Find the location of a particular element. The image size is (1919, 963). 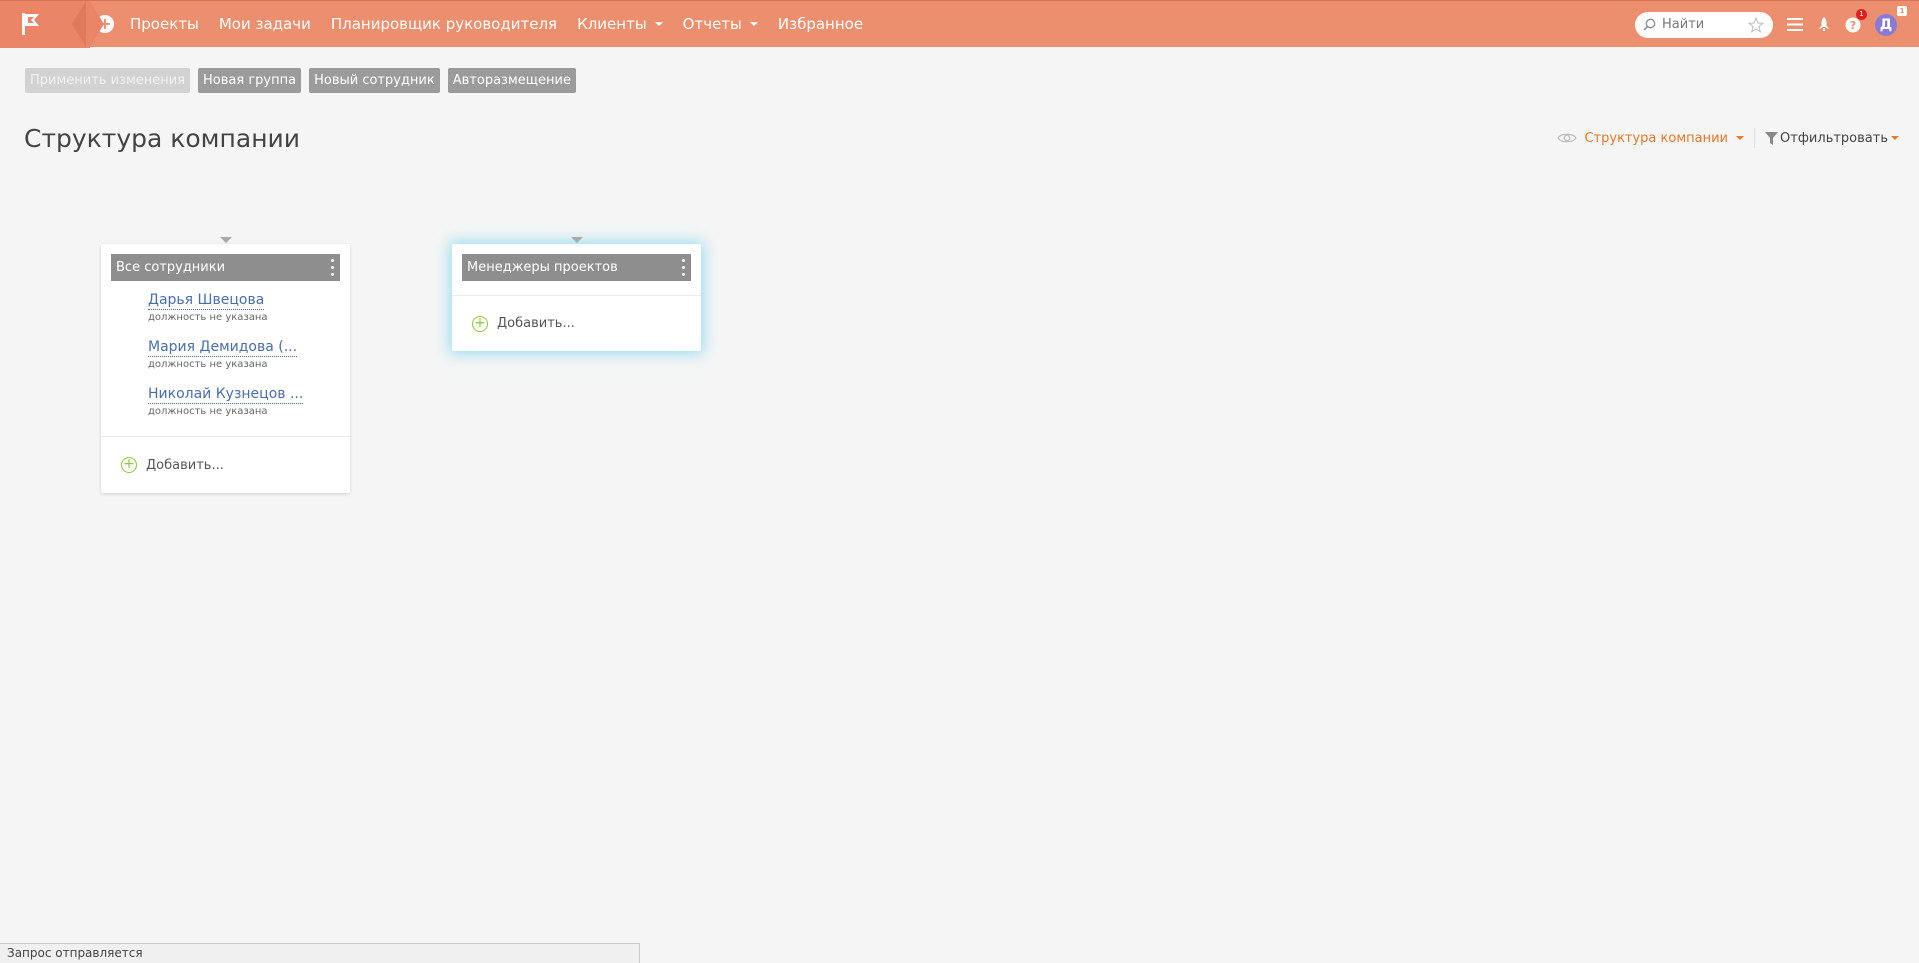

menu-icon is located at coordinates (1795, 24).